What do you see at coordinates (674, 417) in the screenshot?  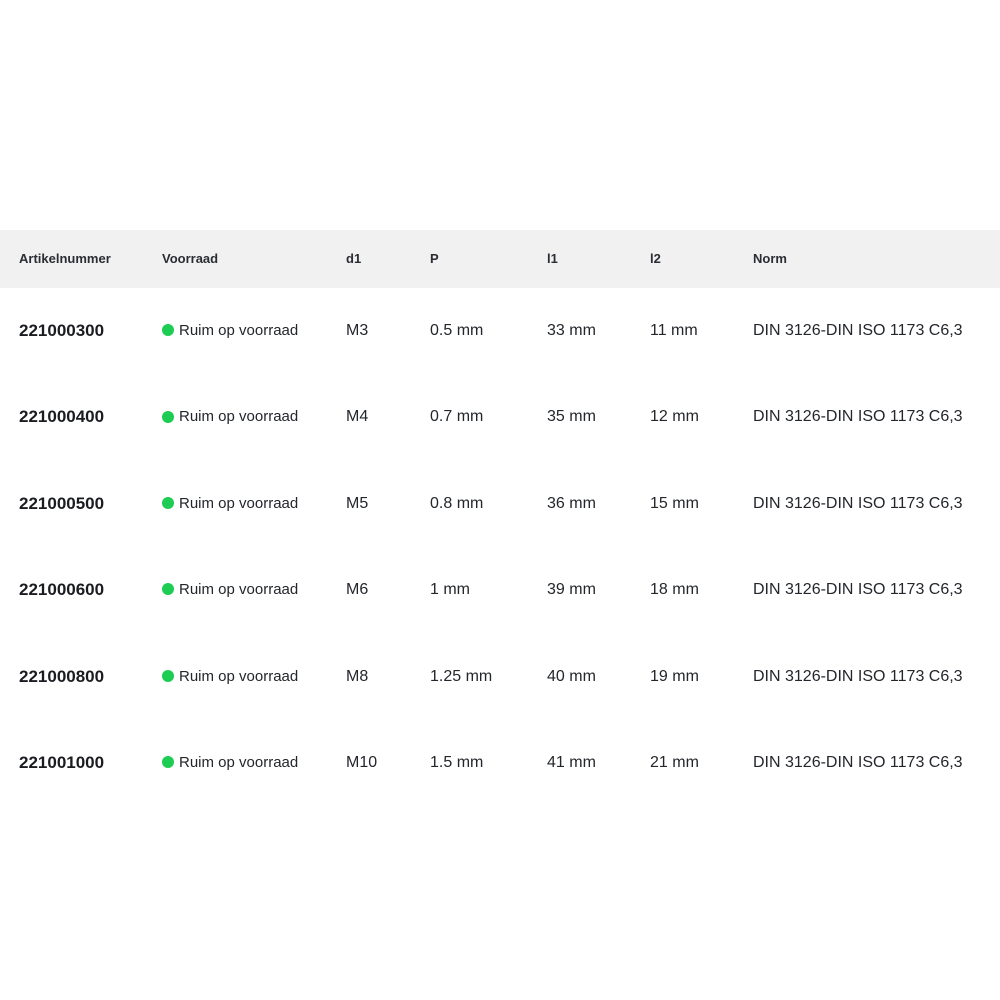 I see `l2-value: 12 mm` at bounding box center [674, 417].